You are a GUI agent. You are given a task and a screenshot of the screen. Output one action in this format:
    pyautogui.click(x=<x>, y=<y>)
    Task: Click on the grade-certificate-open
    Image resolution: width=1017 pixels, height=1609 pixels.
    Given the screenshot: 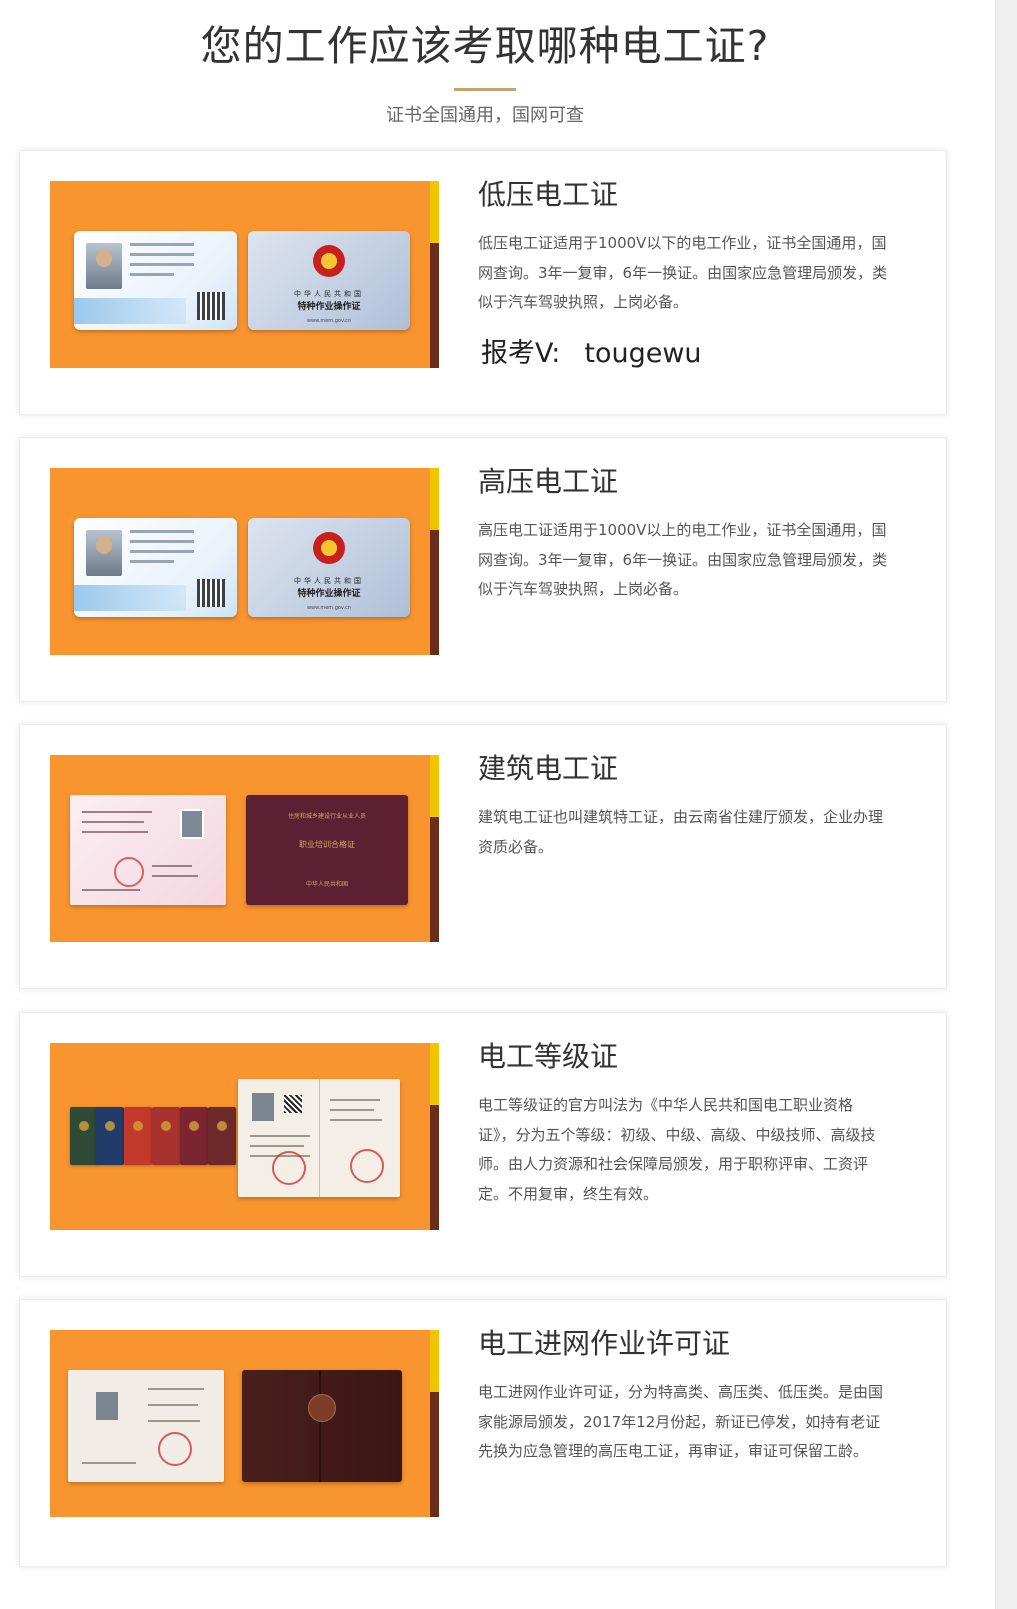 What is the action you would take?
    pyautogui.click(x=319, y=1138)
    